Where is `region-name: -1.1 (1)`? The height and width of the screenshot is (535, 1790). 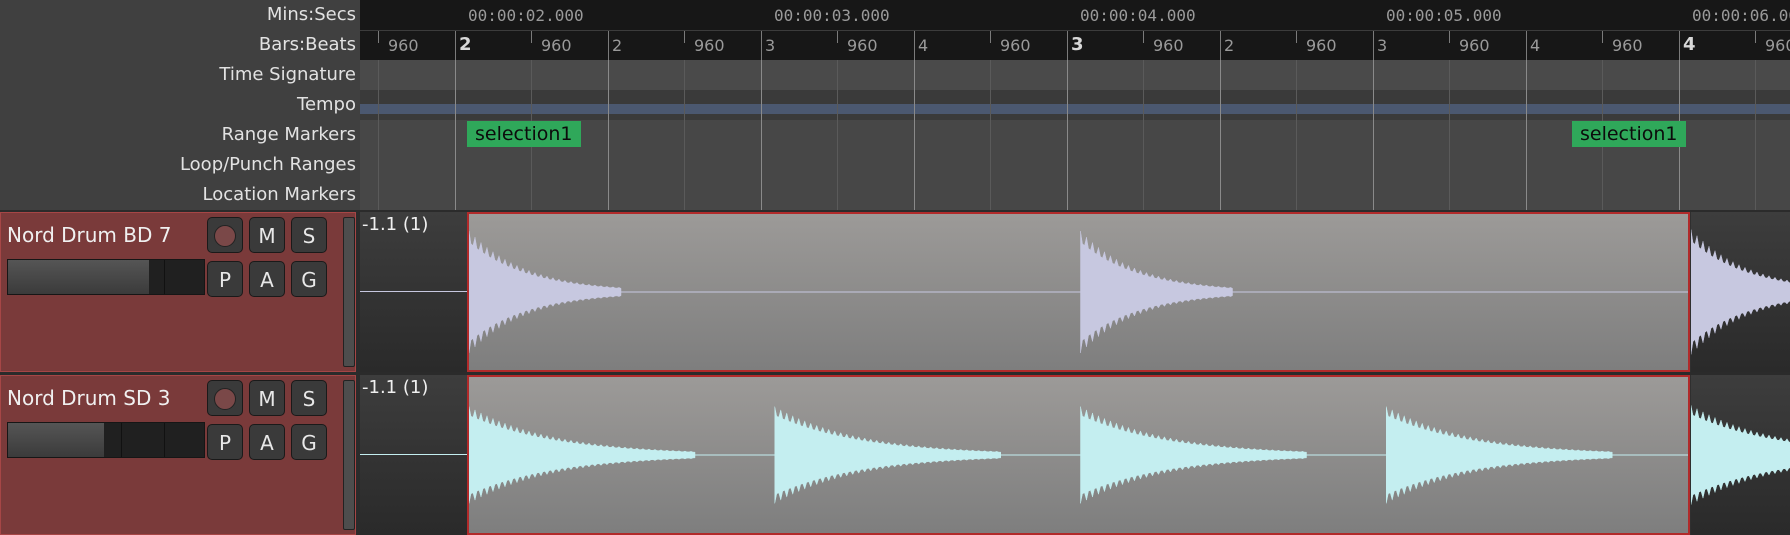
region-name: -1.1 (1) is located at coordinates (395, 224).